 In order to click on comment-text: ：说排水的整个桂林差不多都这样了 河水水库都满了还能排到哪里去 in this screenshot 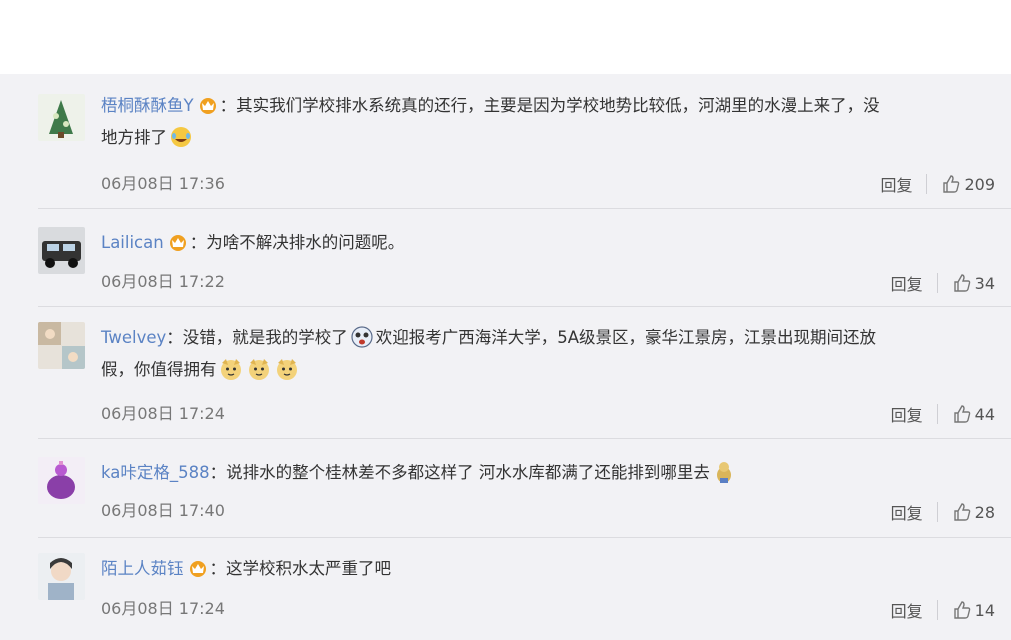, I will do `click(459, 472)`.